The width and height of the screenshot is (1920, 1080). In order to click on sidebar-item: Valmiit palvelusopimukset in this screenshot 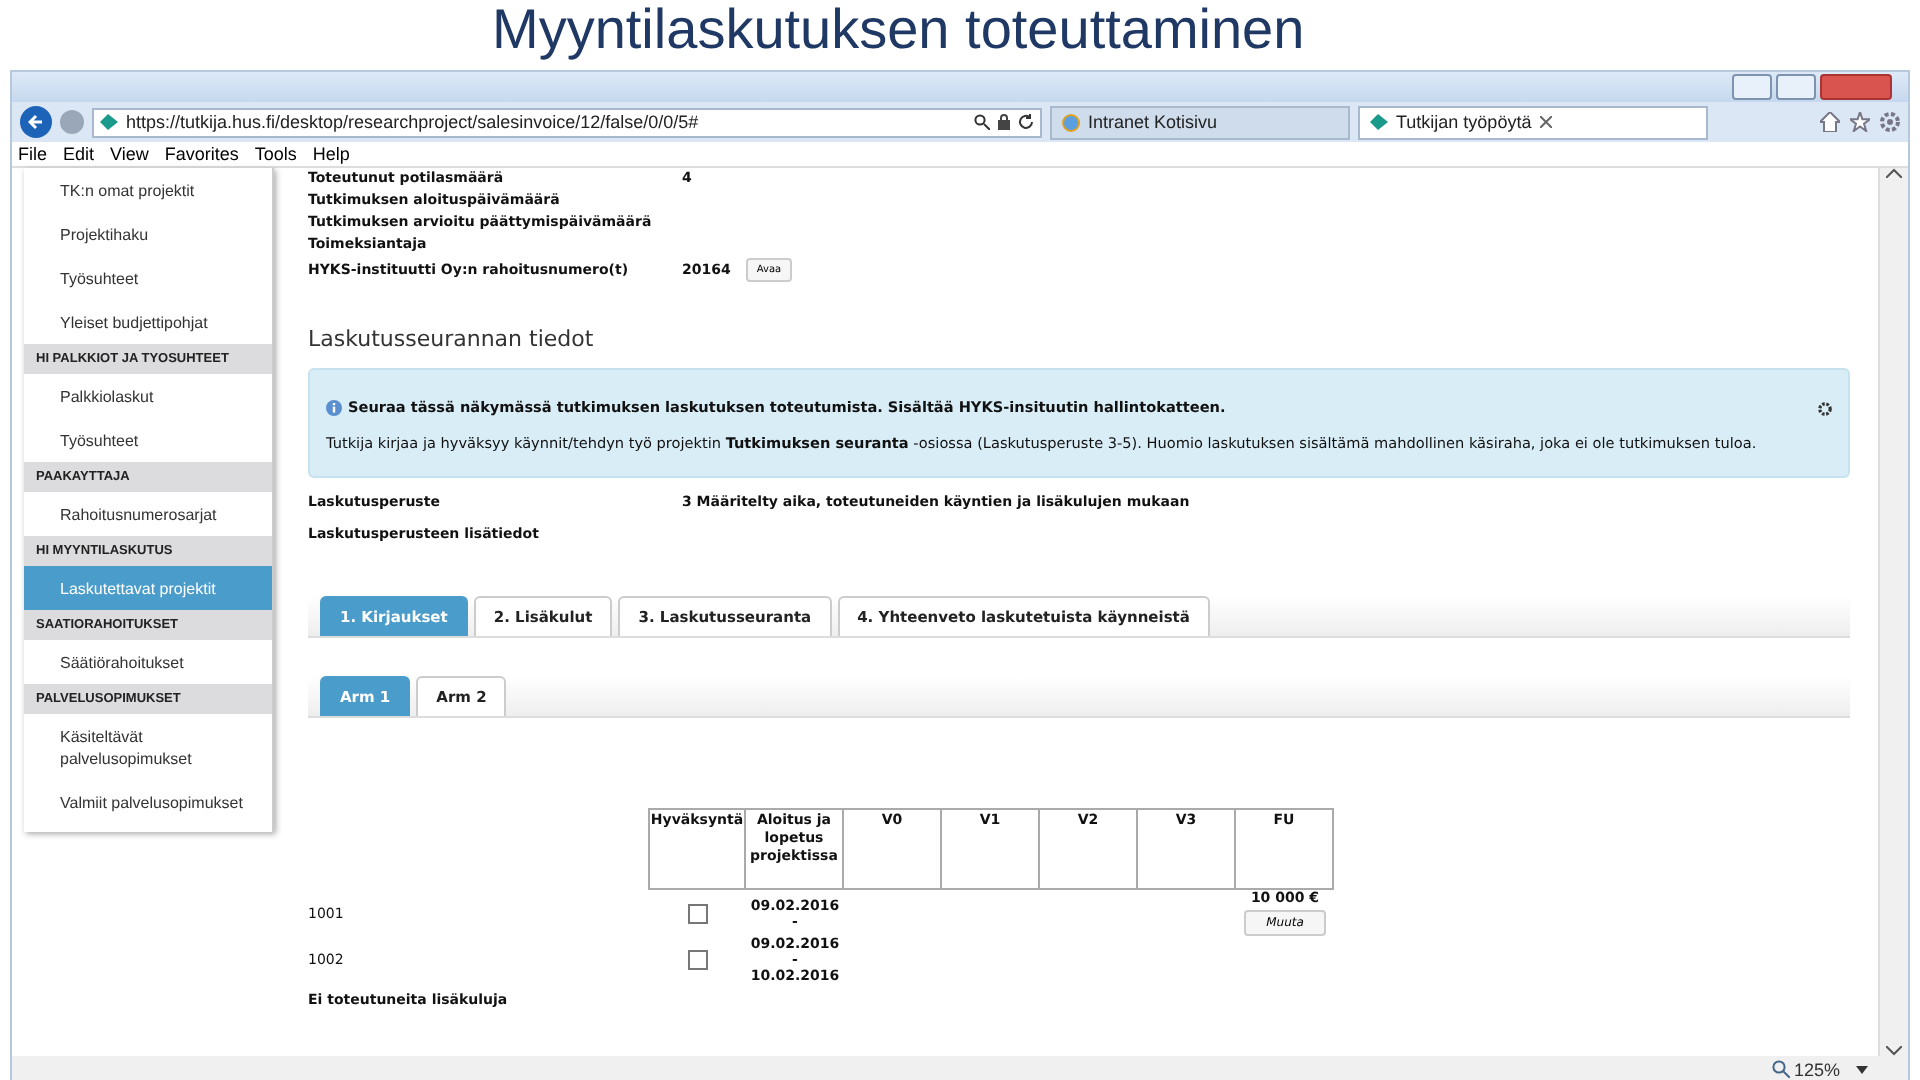, I will do `click(148, 802)`.